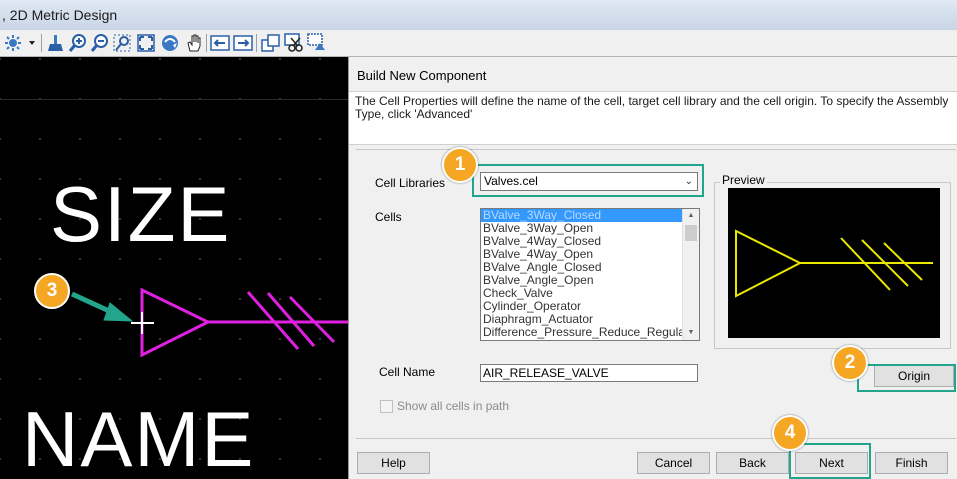 The image size is (957, 479). What do you see at coordinates (317, 43) in the screenshot?
I see `update-view-icon` at bounding box center [317, 43].